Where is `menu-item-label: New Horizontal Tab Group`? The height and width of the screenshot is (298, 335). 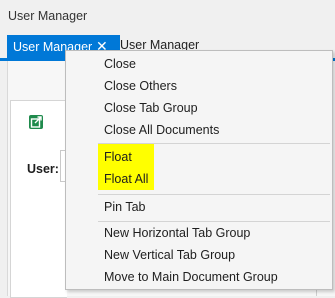 menu-item-label: New Horizontal Tab Group is located at coordinates (177, 233).